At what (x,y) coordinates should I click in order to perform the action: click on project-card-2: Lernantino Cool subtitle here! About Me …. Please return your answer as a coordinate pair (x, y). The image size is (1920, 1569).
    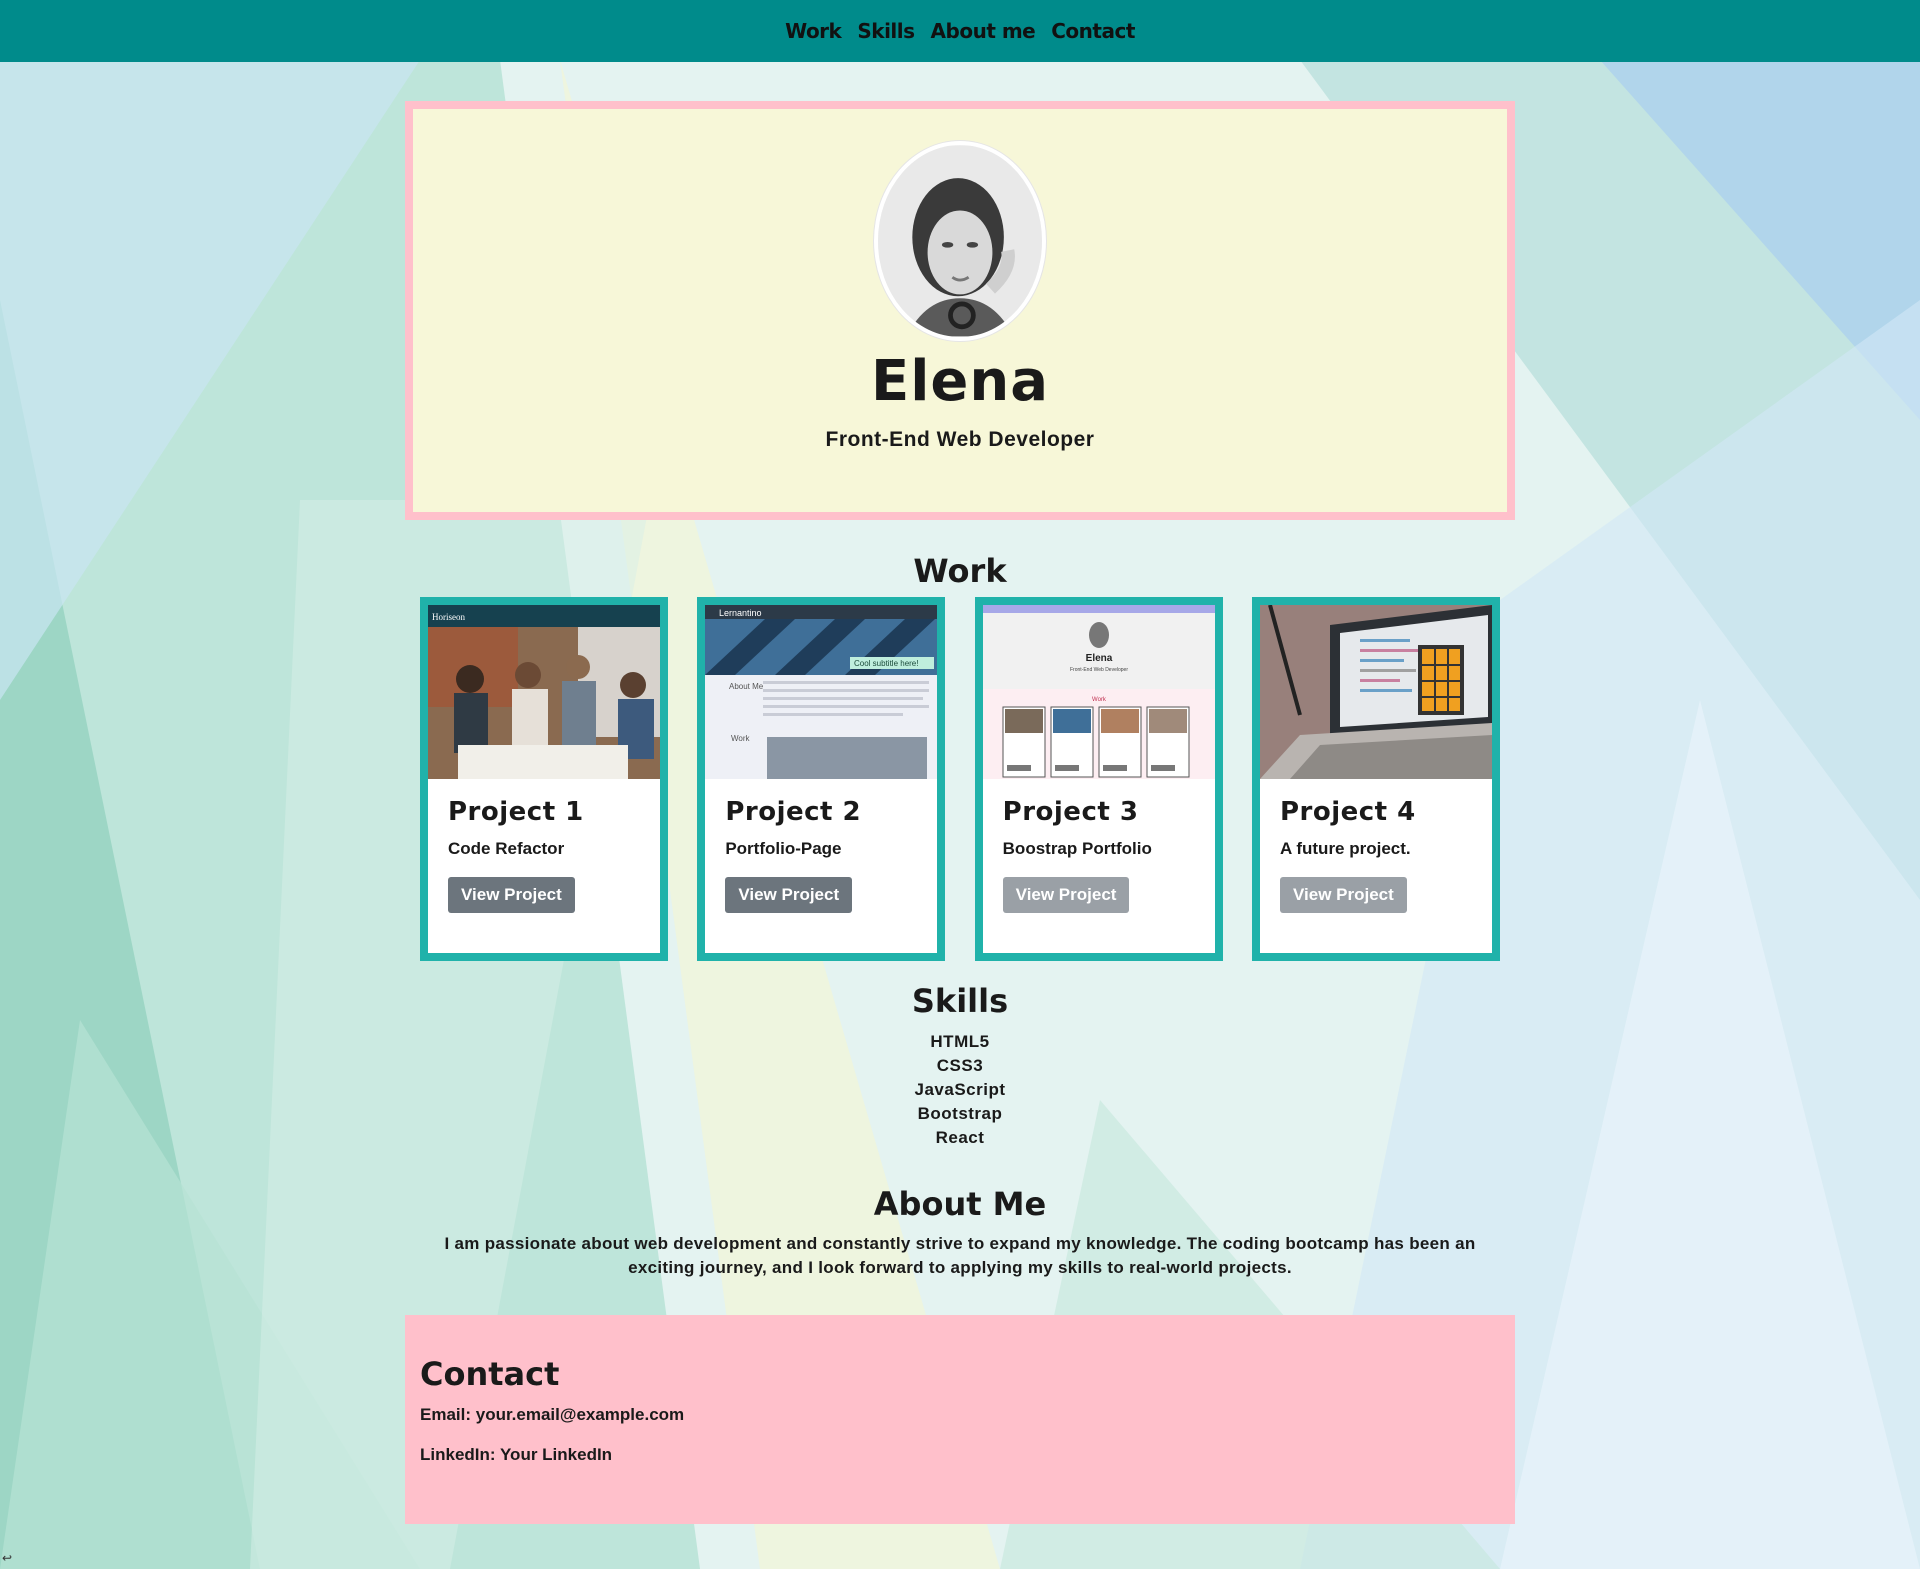
    Looking at the image, I should click on (821, 779).